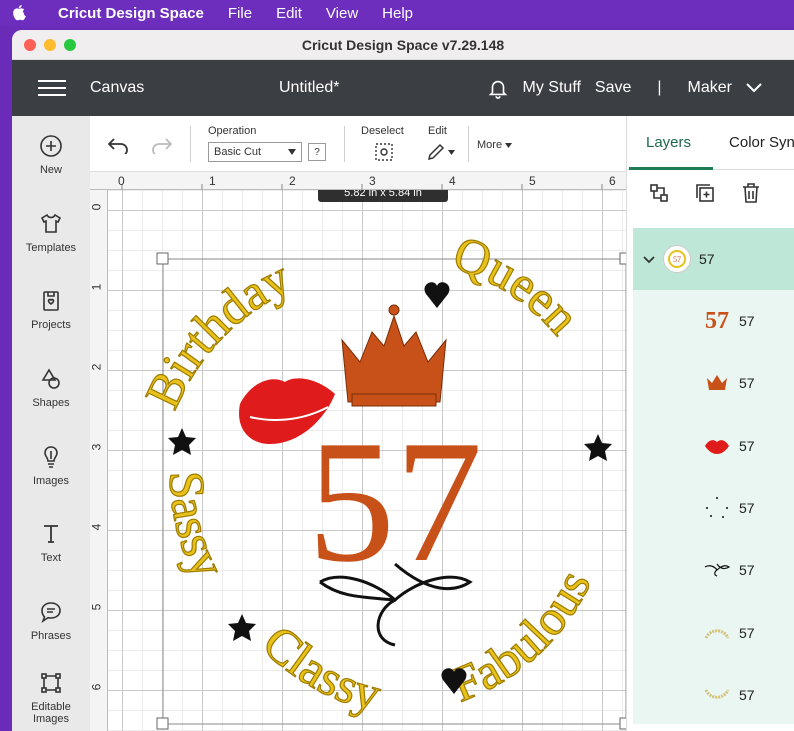 The height and width of the screenshot is (731, 794). What do you see at coordinates (717, 570) in the screenshot?
I see `swirl-thumbnail` at bounding box center [717, 570].